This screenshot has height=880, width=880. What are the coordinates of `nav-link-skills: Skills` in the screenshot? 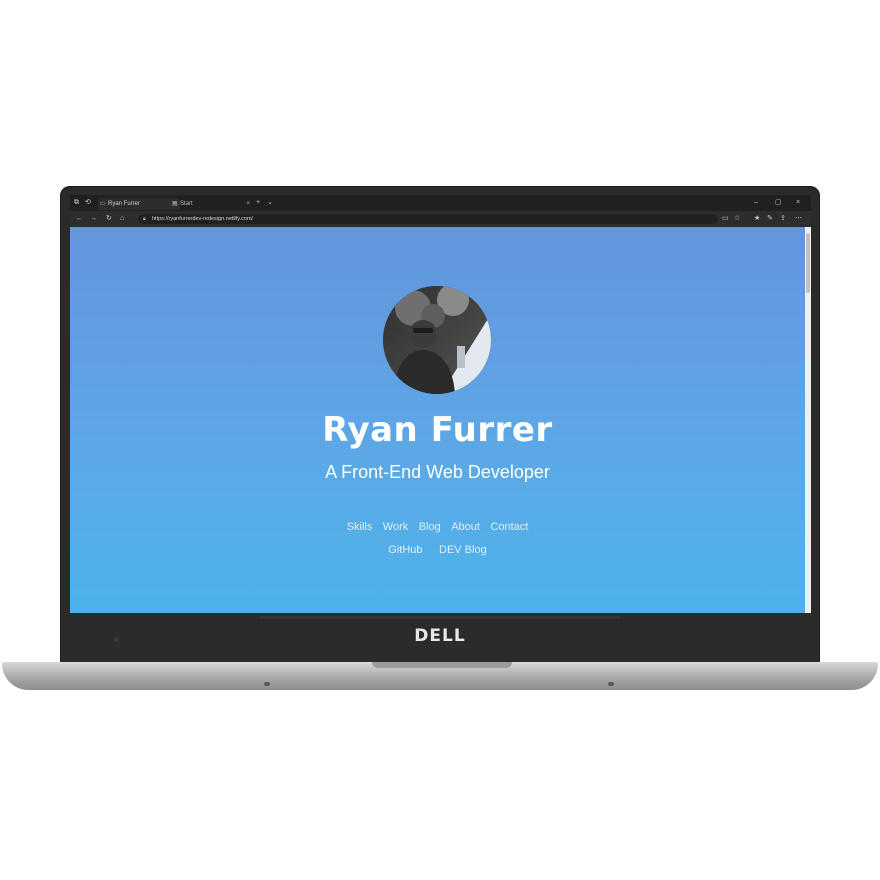 It's located at (360, 527).